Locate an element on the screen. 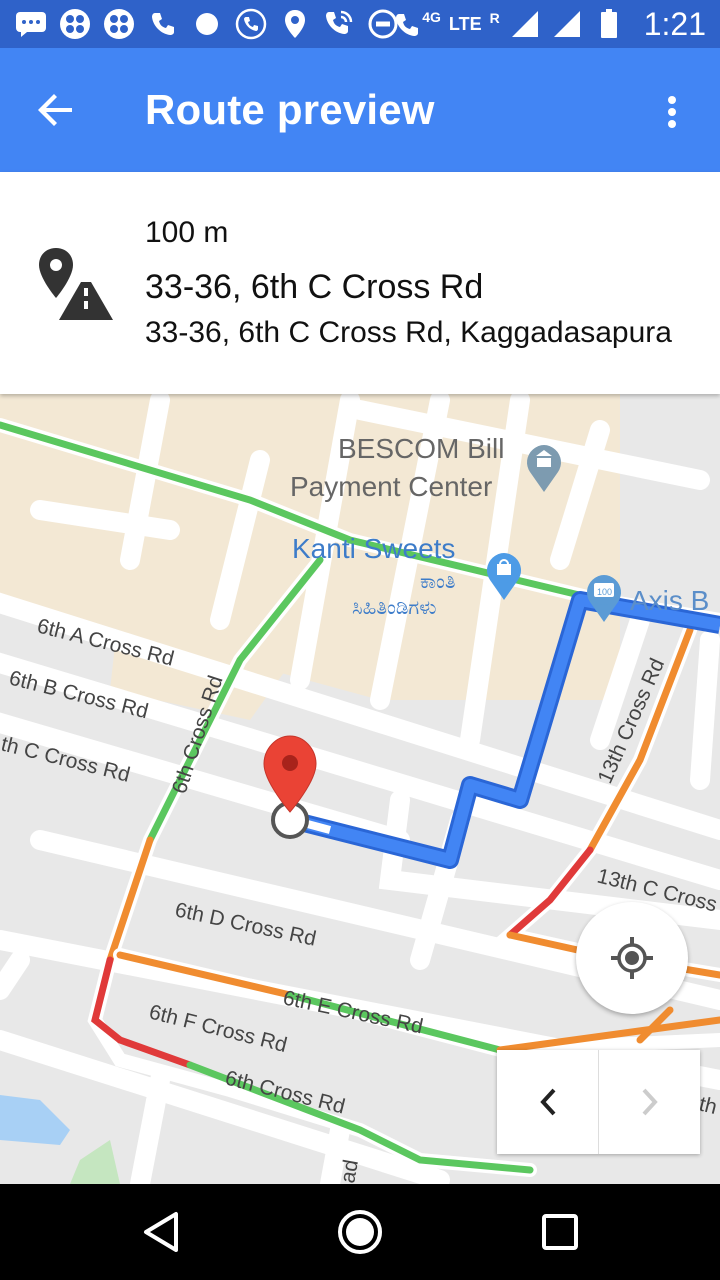 The width and height of the screenshot is (720, 1280). home-circle-icon is located at coordinates (360, 1232).